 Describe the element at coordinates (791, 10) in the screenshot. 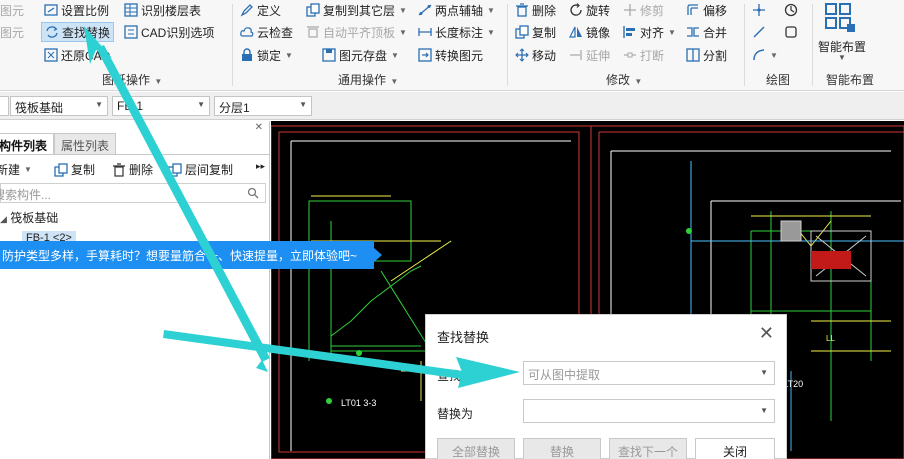

I see `draw-rotate-point-button` at that location.